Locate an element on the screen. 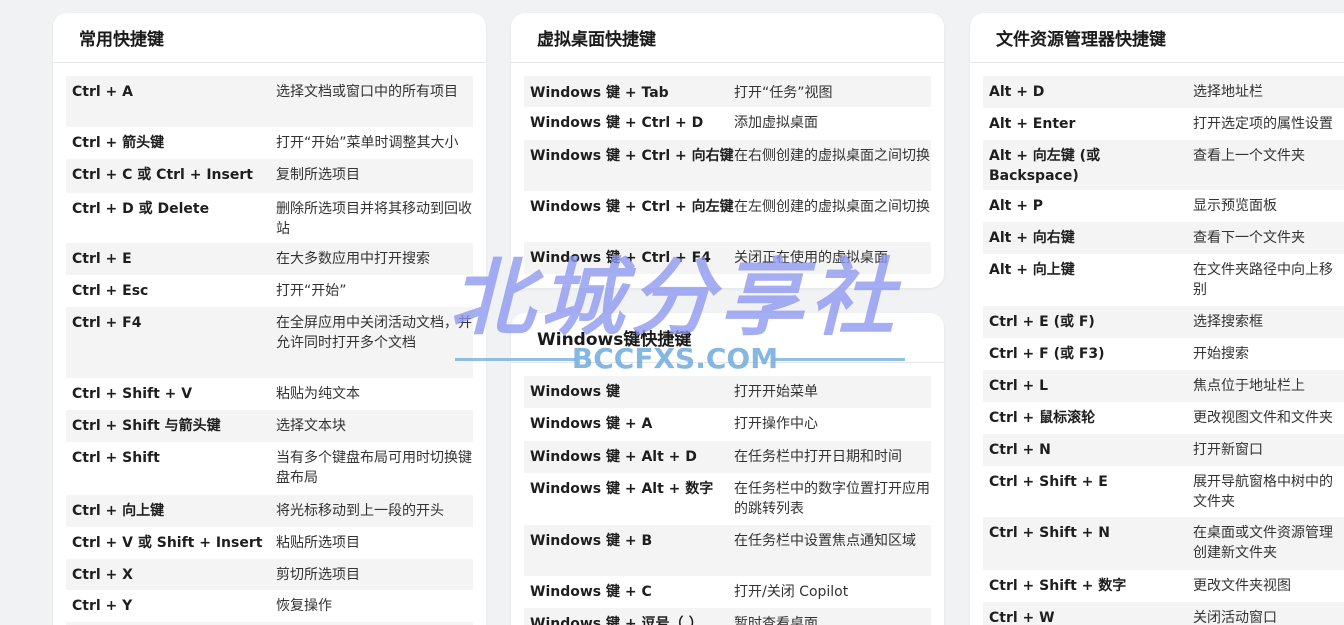 The image size is (1344, 625). table-row: Ctrl + Shift + E 展开导航窗格中树中的 文件夹 is located at coordinates (1163, 491).